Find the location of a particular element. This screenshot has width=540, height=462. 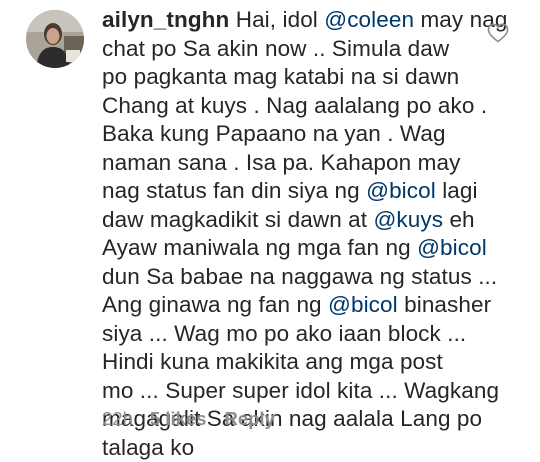

comment-text-segment: talaga ko is located at coordinates (148, 447).